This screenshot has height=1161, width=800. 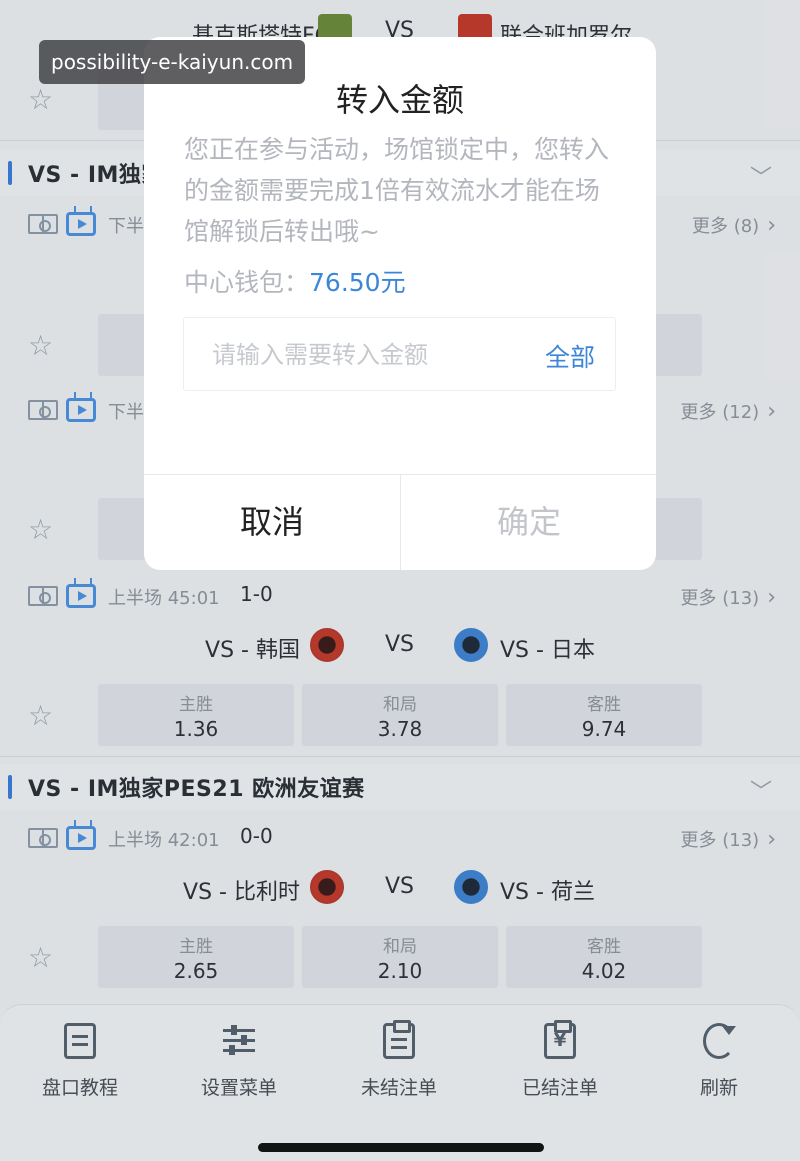 What do you see at coordinates (247, 282) in the screenshot?
I see `wallet-label: 中心钱包：` at bounding box center [247, 282].